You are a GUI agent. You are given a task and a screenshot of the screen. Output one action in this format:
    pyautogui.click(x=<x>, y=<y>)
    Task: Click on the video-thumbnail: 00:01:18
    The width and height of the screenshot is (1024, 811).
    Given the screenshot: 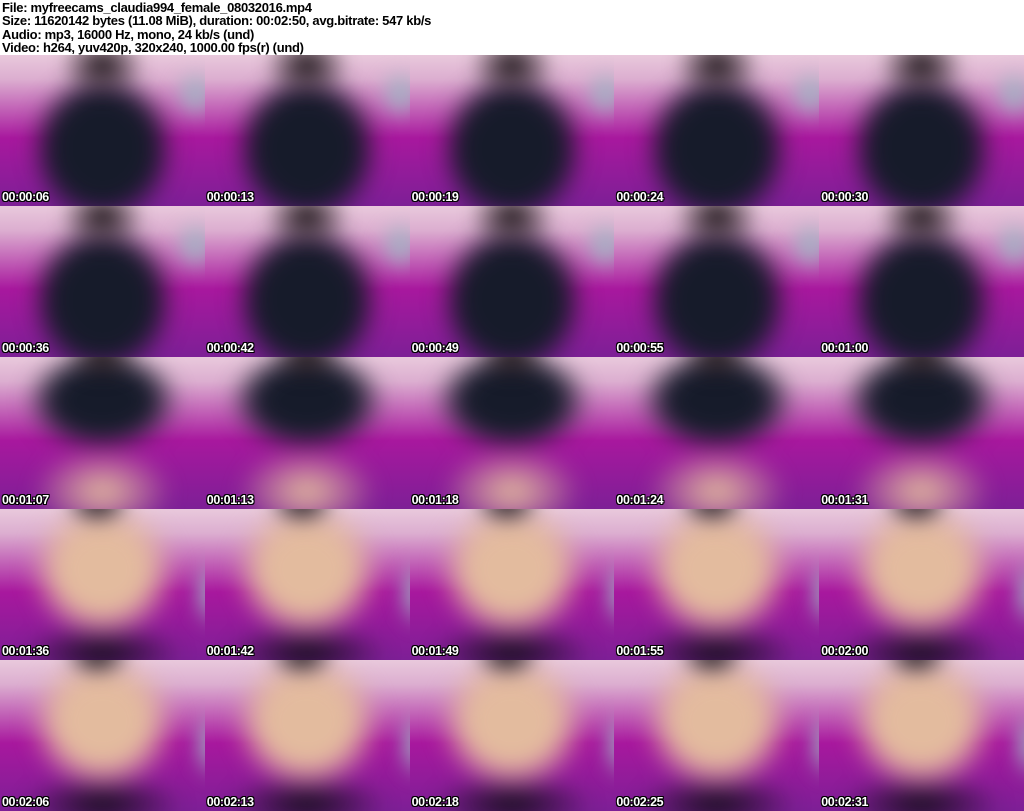 What is the action you would take?
    pyautogui.click(x=512, y=433)
    